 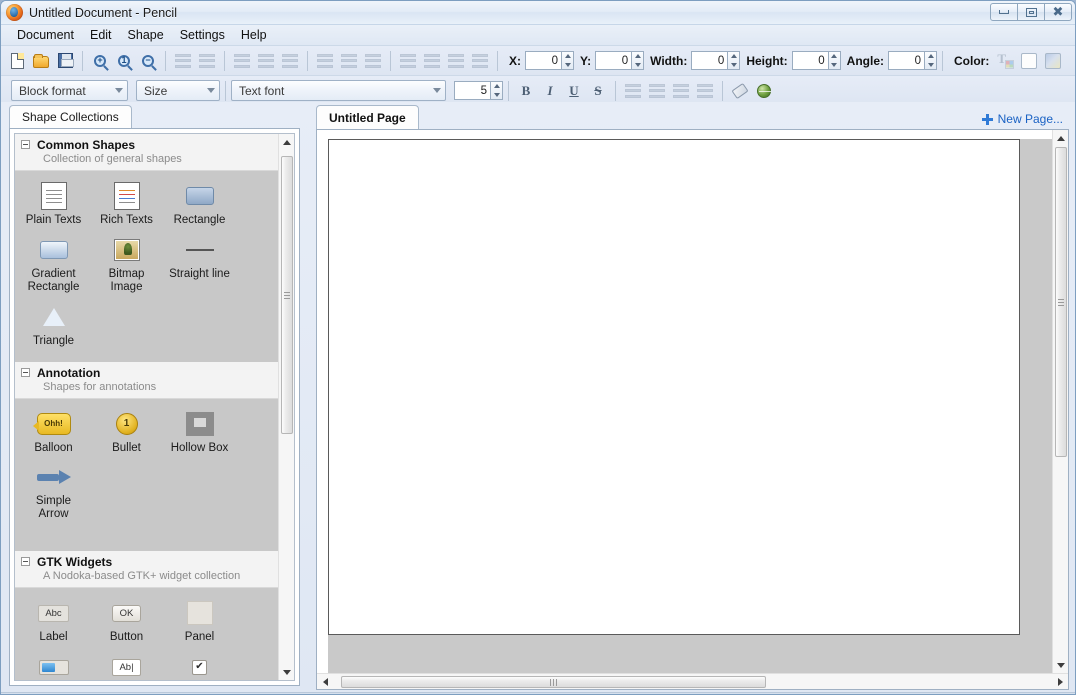 What do you see at coordinates (543, 60) in the screenshot?
I see `x-input` at bounding box center [543, 60].